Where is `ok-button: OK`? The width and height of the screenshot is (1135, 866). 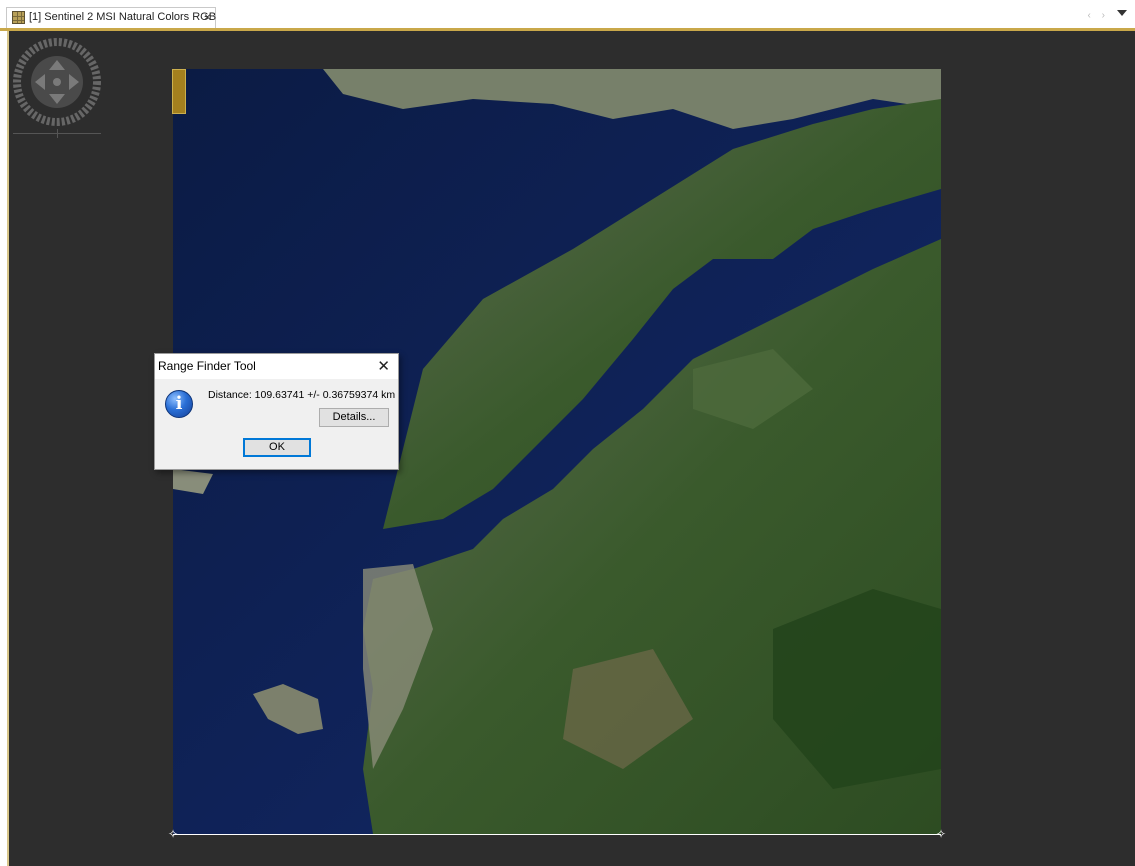 ok-button: OK is located at coordinates (277, 447).